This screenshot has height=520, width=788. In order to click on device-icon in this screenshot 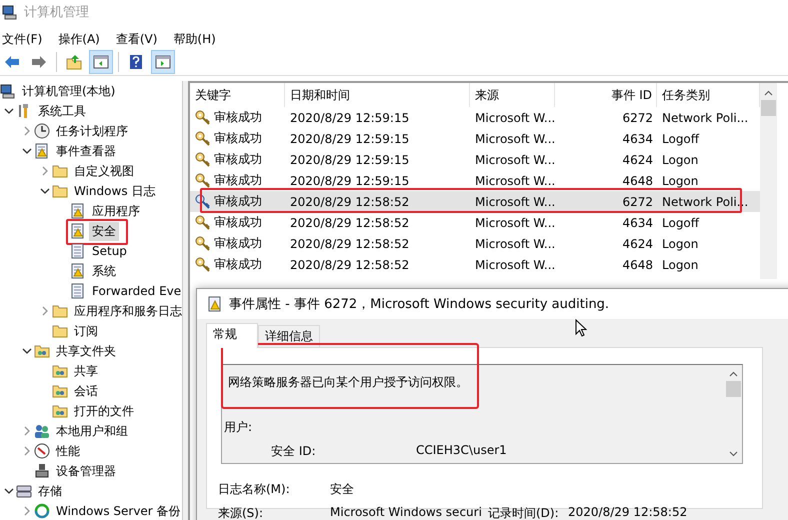, I will do `click(42, 471)`.